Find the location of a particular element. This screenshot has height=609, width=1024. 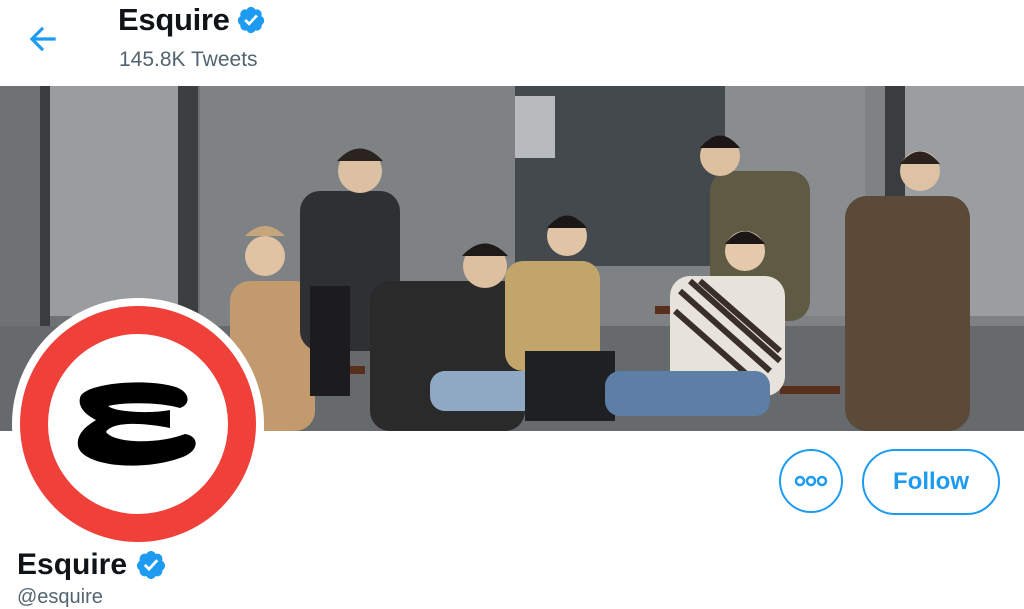

arrow-left-icon is located at coordinates (42, 39).